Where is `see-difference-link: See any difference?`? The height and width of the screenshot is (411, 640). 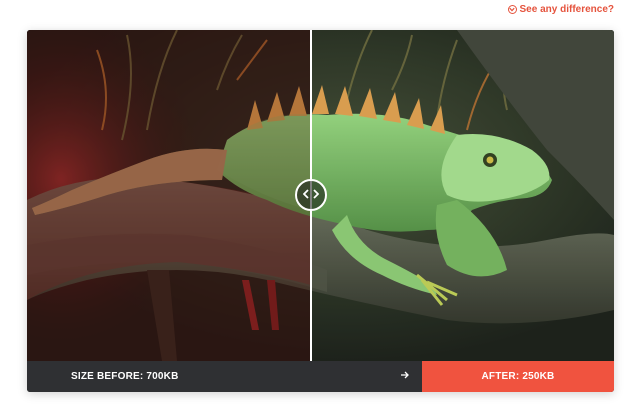 see-difference-link: See any difference? is located at coordinates (560, 9).